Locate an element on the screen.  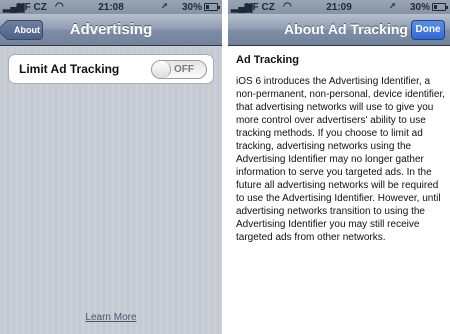
toggle-knob is located at coordinates (161, 69).